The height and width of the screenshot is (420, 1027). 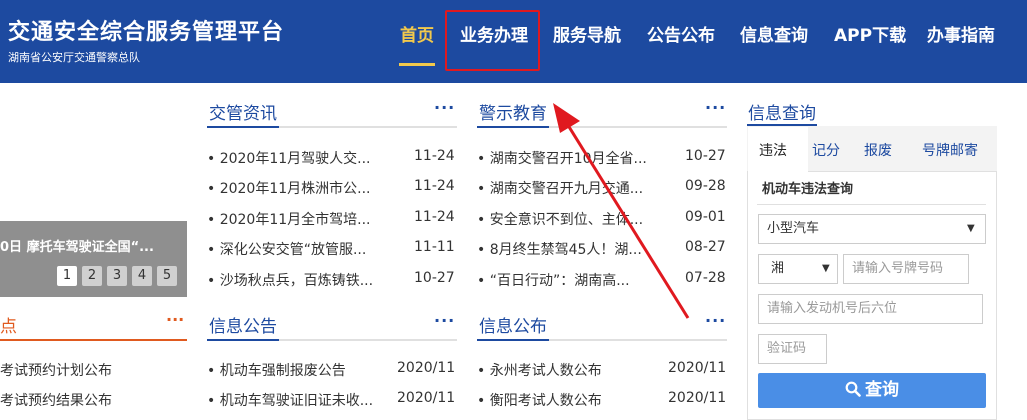 What do you see at coordinates (243, 340) in the screenshot?
I see `notice-divider-accent` at bounding box center [243, 340].